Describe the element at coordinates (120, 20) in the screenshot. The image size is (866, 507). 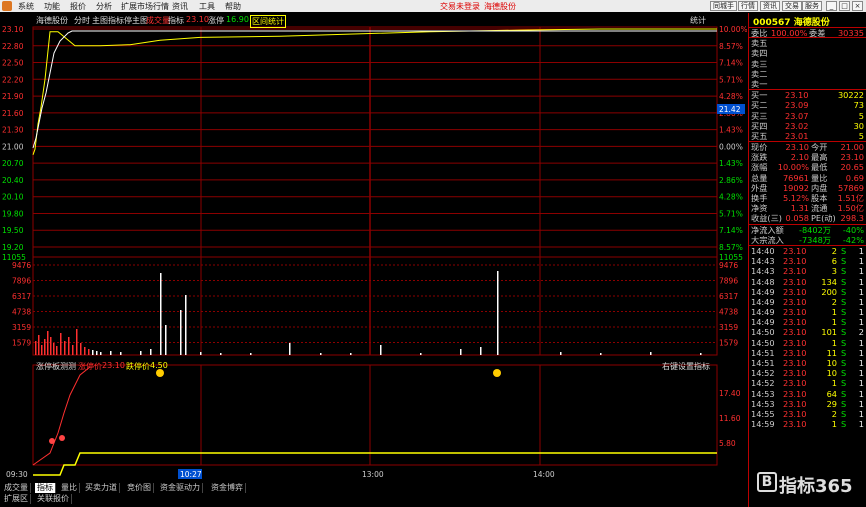
I see `chart-indicators: 主图指标停主图` at that location.